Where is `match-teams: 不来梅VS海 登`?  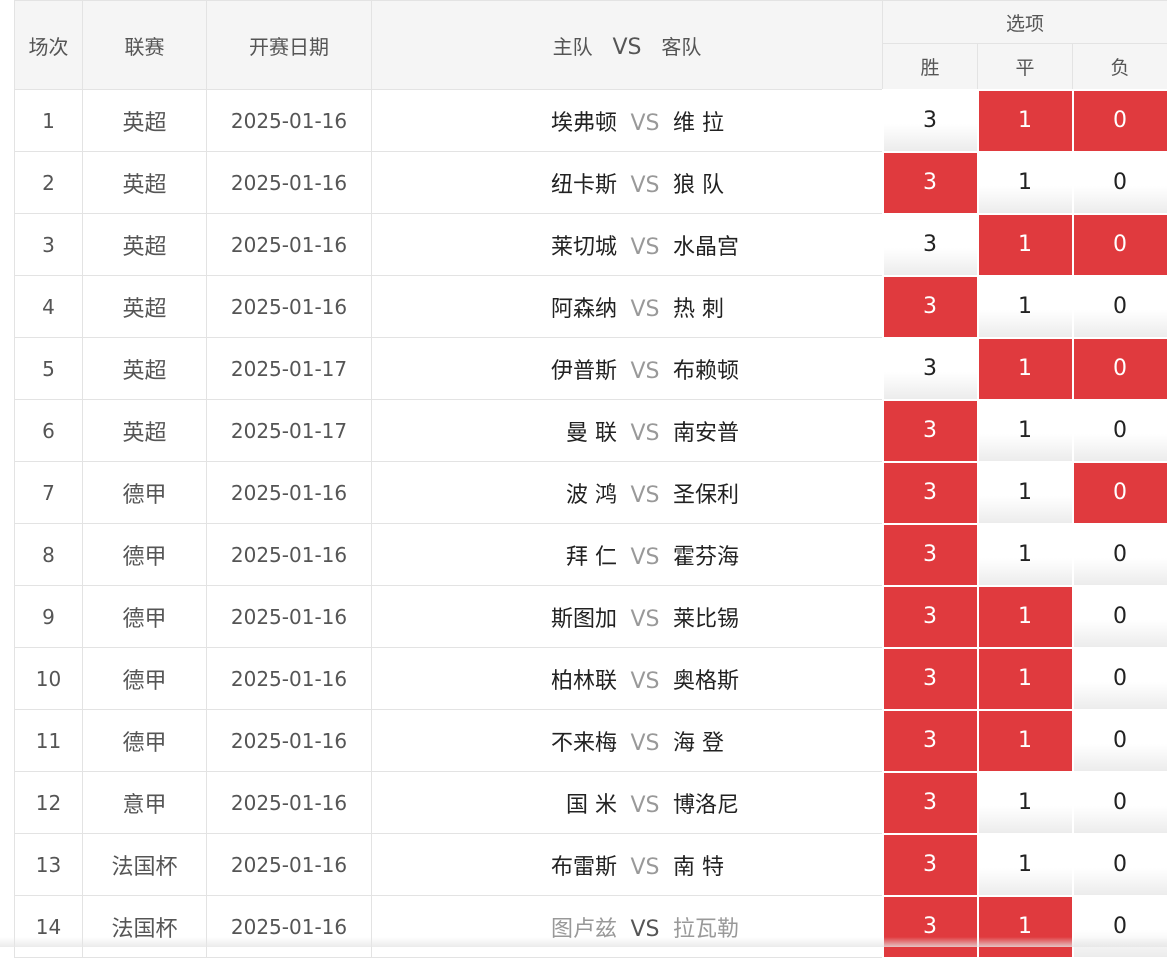 match-teams: 不来梅VS海 登 is located at coordinates (627, 741).